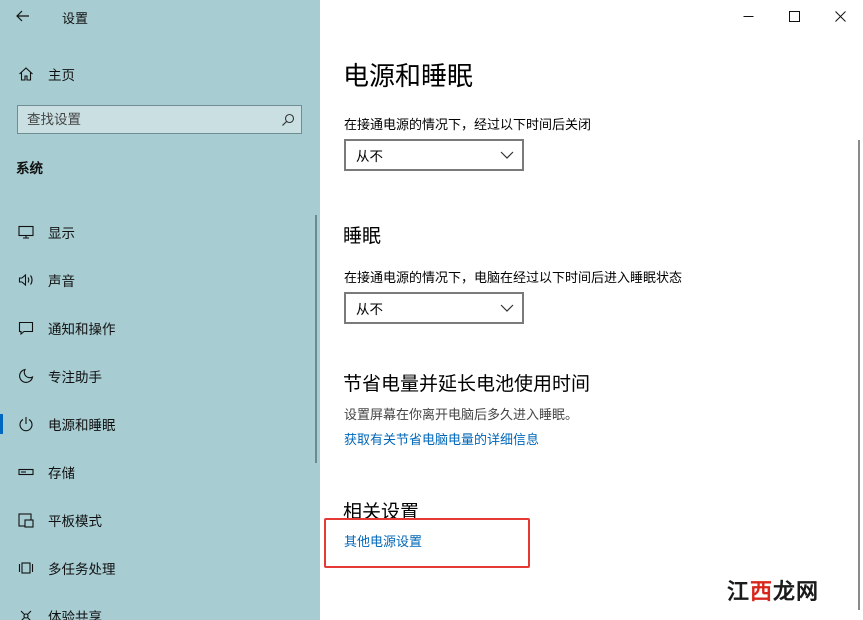  I want to click on window-controls, so click(794, 16).